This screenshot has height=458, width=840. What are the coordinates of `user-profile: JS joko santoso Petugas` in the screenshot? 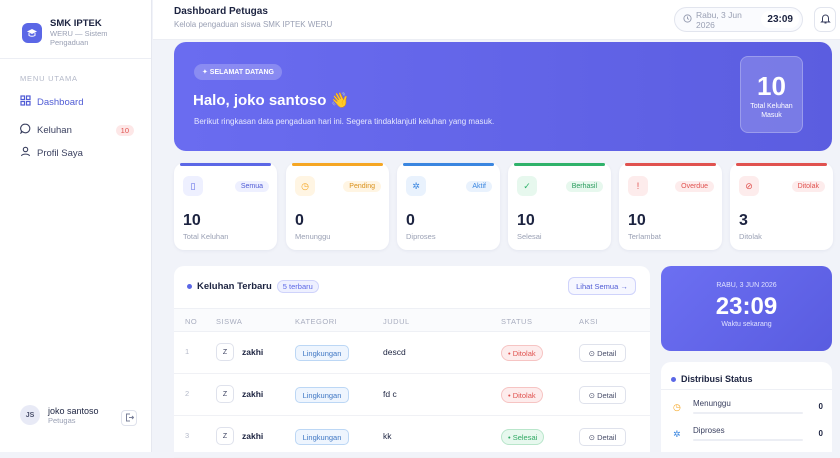 It's located at (59, 415).